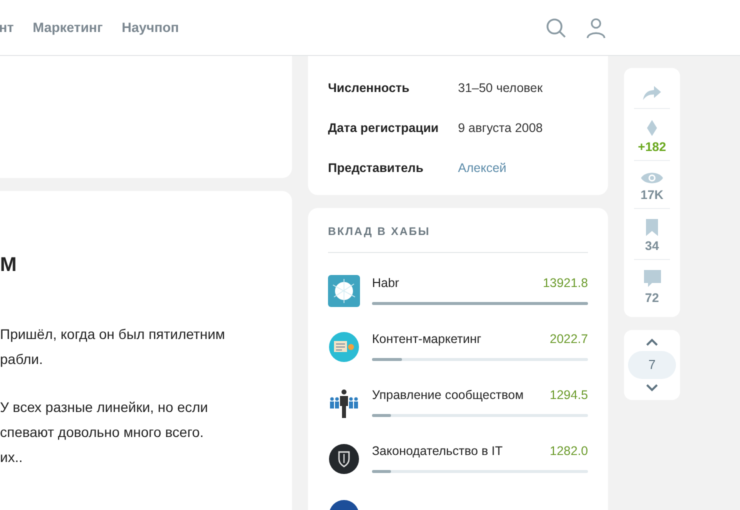  I want to click on rating-icon, so click(652, 128).